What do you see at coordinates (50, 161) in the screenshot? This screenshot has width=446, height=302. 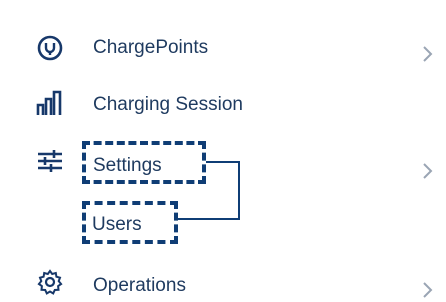 I see `sliders-icon` at bounding box center [50, 161].